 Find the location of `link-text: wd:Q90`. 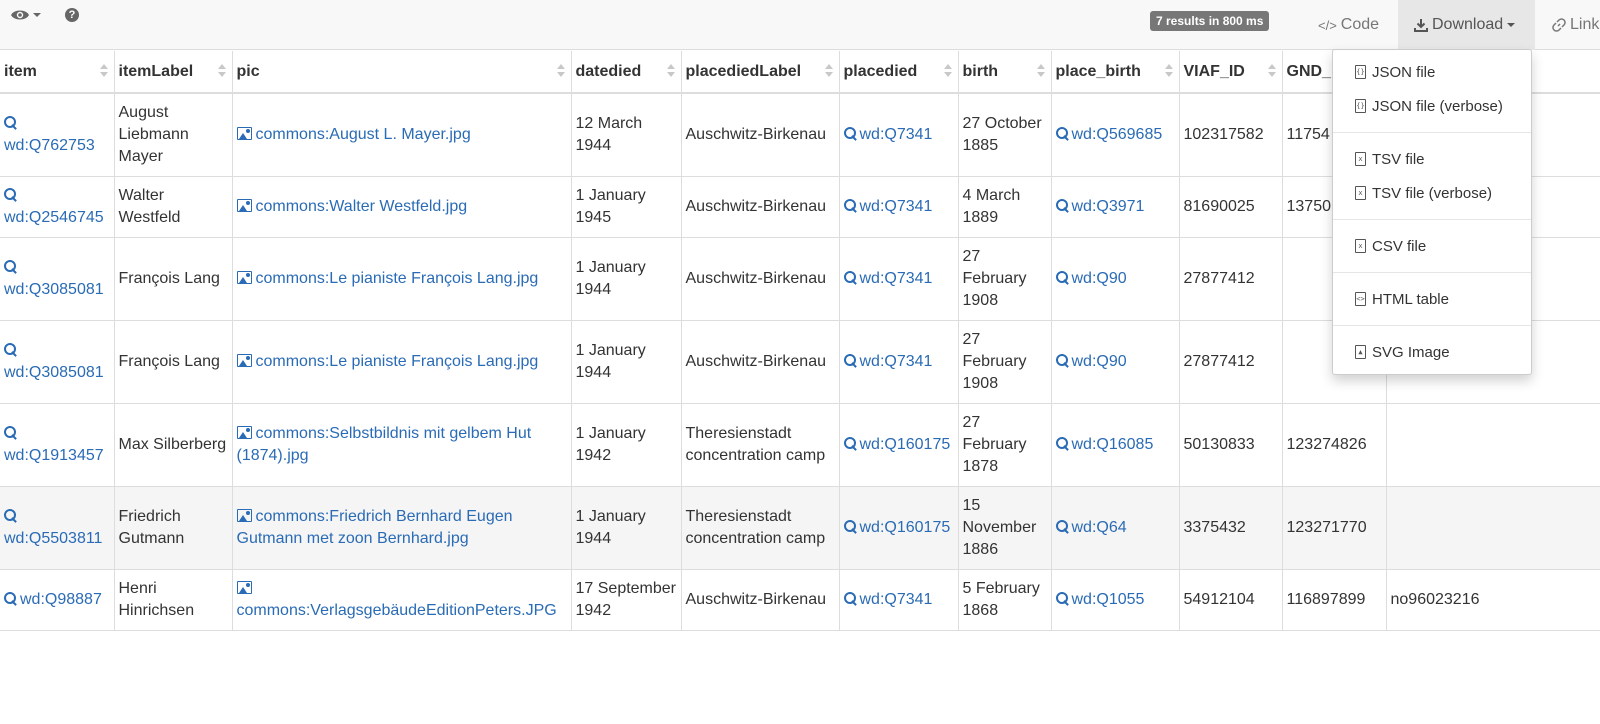

link-text: wd:Q90 is located at coordinates (1099, 361).